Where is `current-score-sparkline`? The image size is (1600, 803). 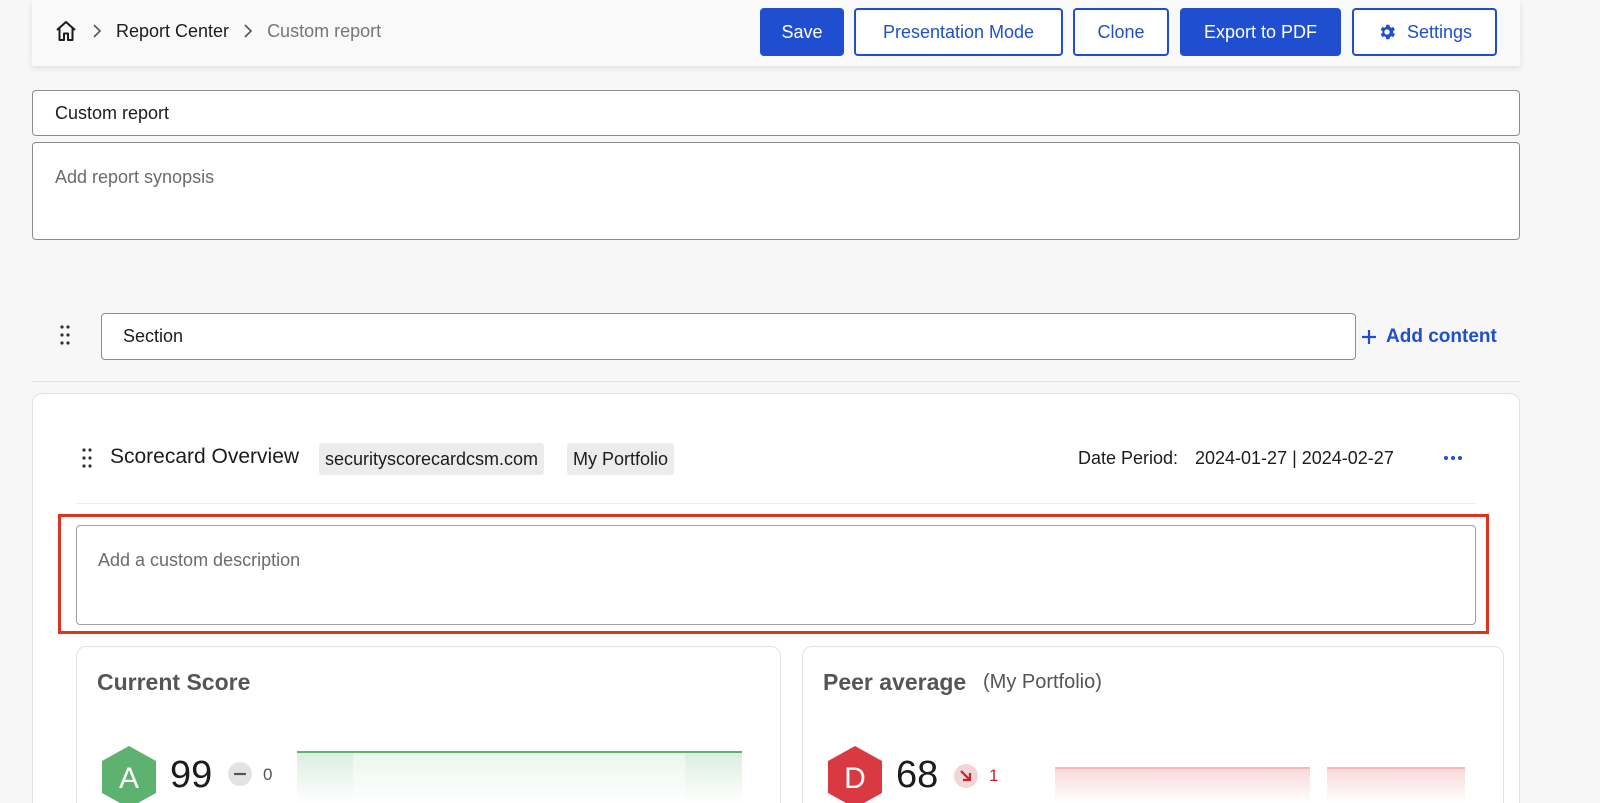
current-score-sparkline is located at coordinates (519, 777).